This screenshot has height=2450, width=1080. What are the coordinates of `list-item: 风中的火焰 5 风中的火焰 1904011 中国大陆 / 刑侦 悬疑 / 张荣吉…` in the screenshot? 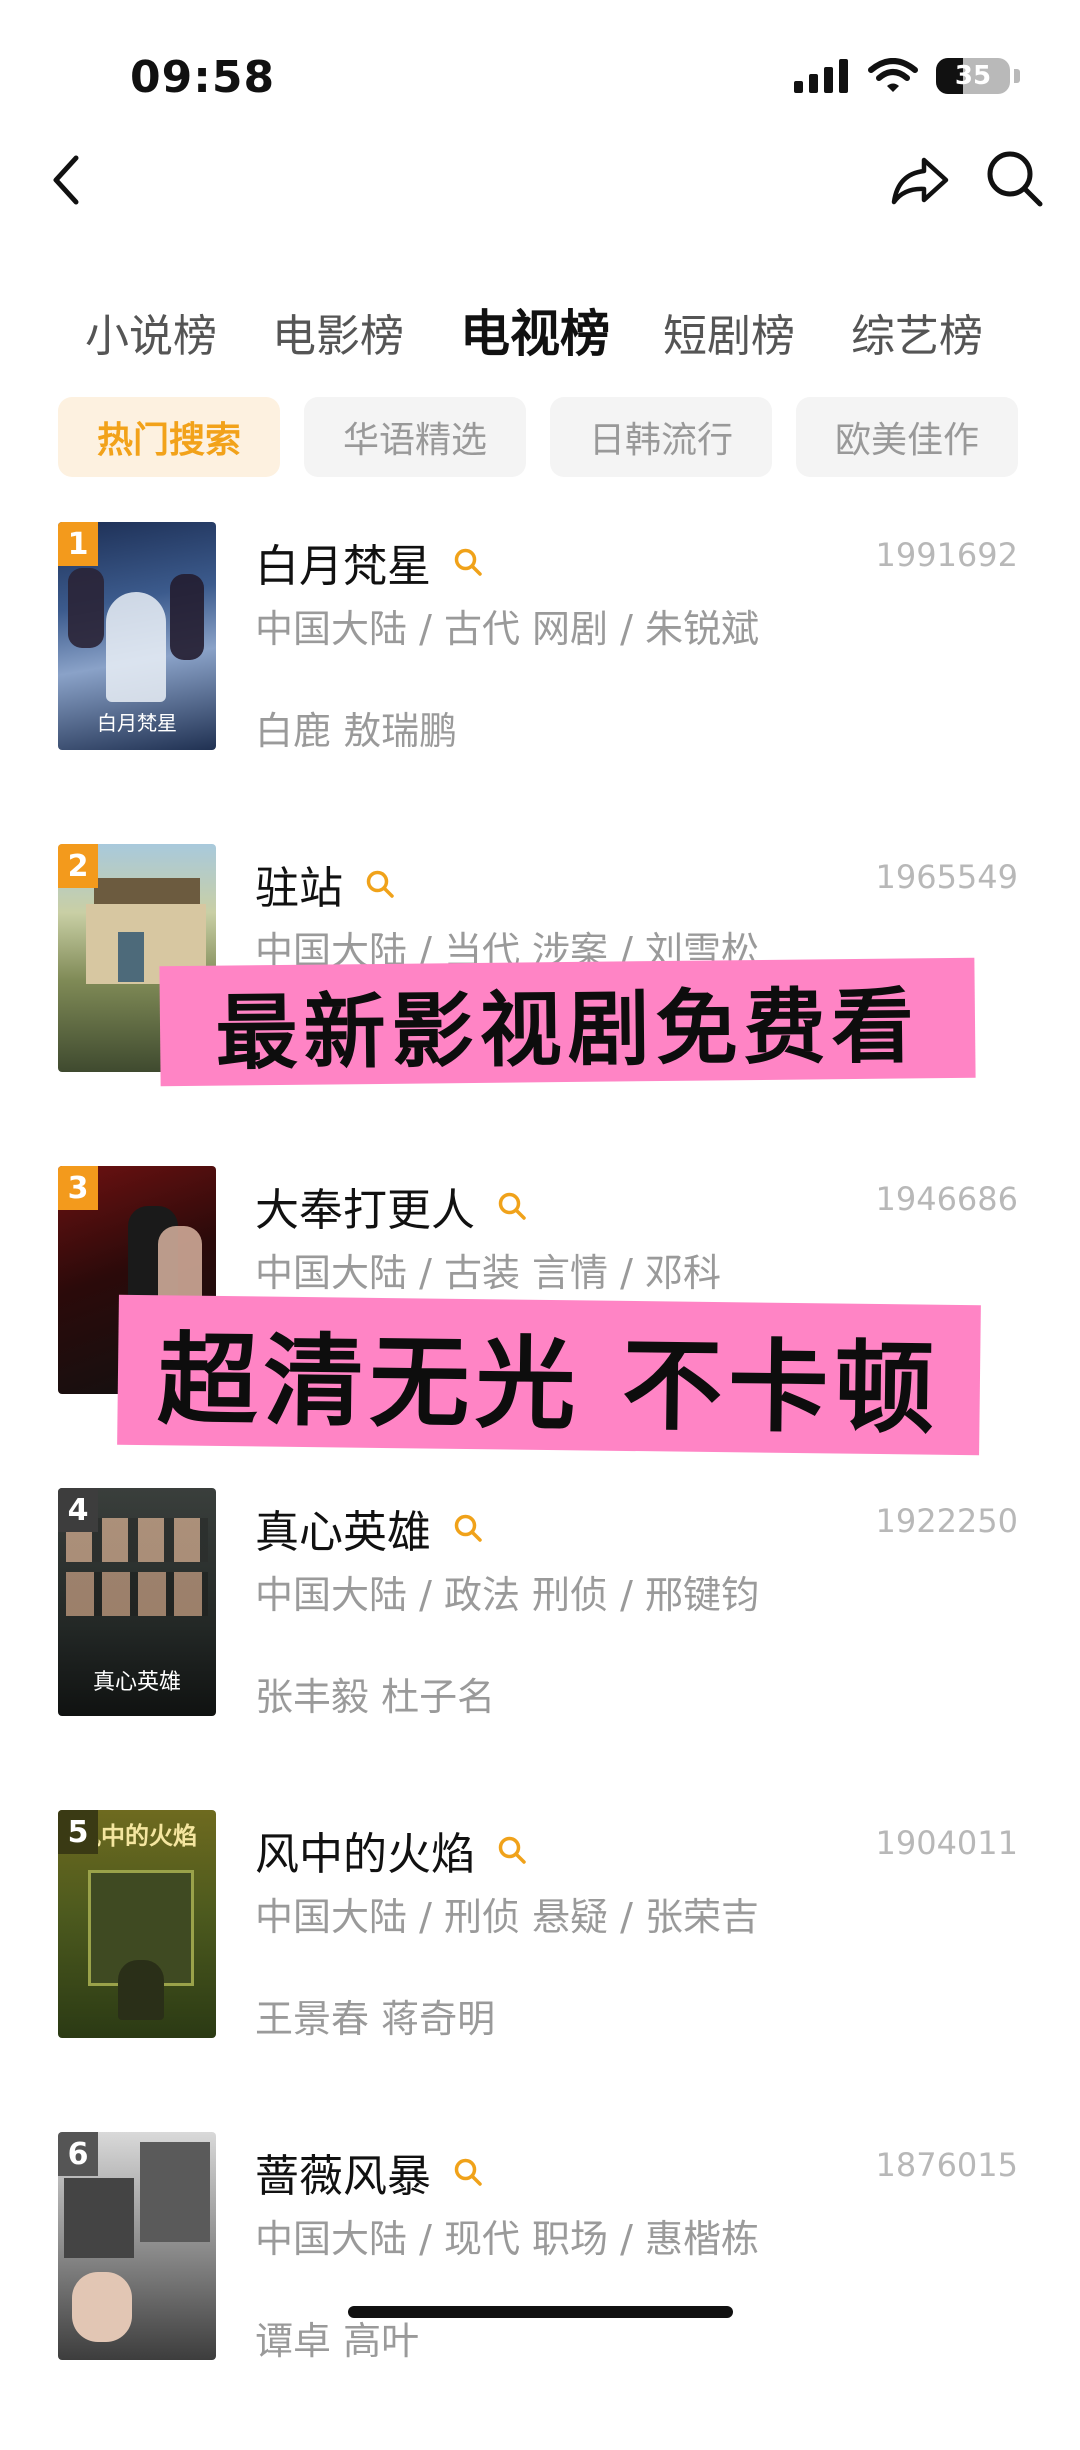 It's located at (540, 1968).